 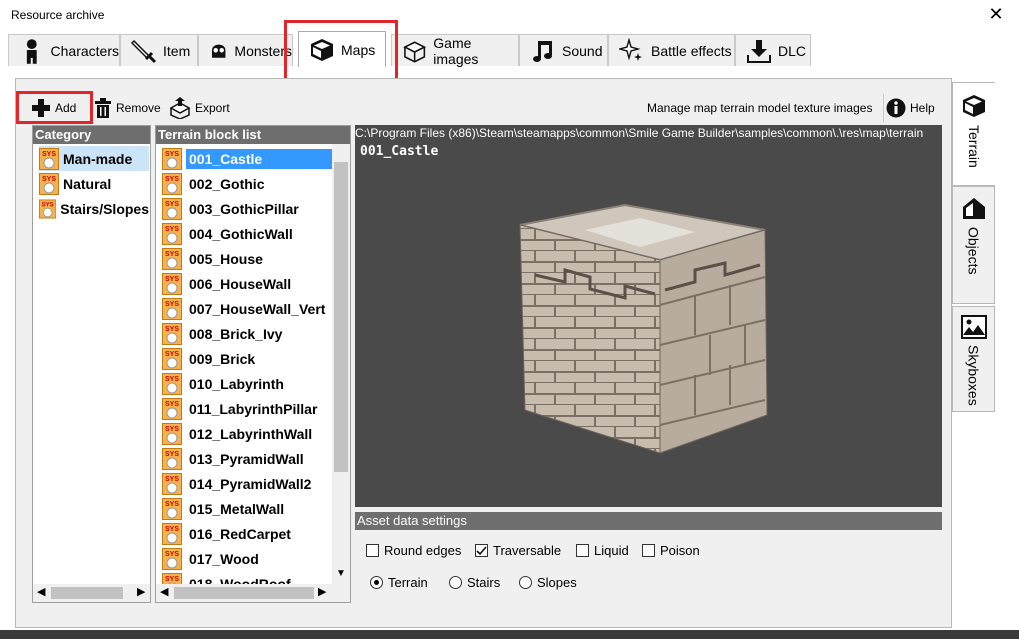 I want to click on round-edges-checkbox: Round edges, so click(x=413, y=550).